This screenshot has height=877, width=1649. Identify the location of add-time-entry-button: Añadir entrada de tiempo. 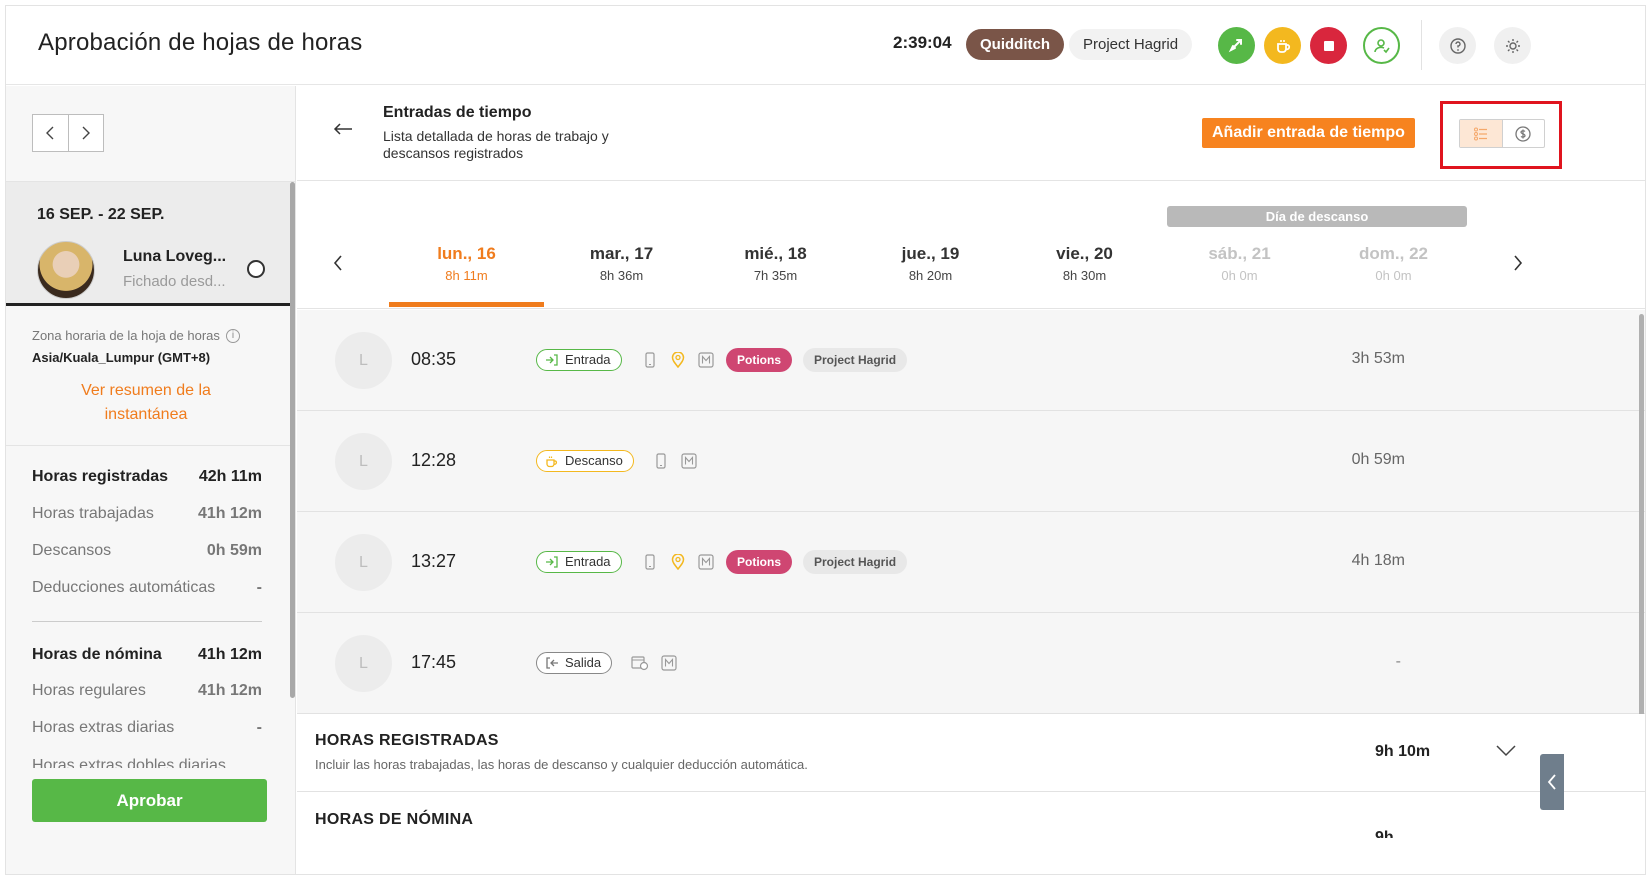
(1308, 133).